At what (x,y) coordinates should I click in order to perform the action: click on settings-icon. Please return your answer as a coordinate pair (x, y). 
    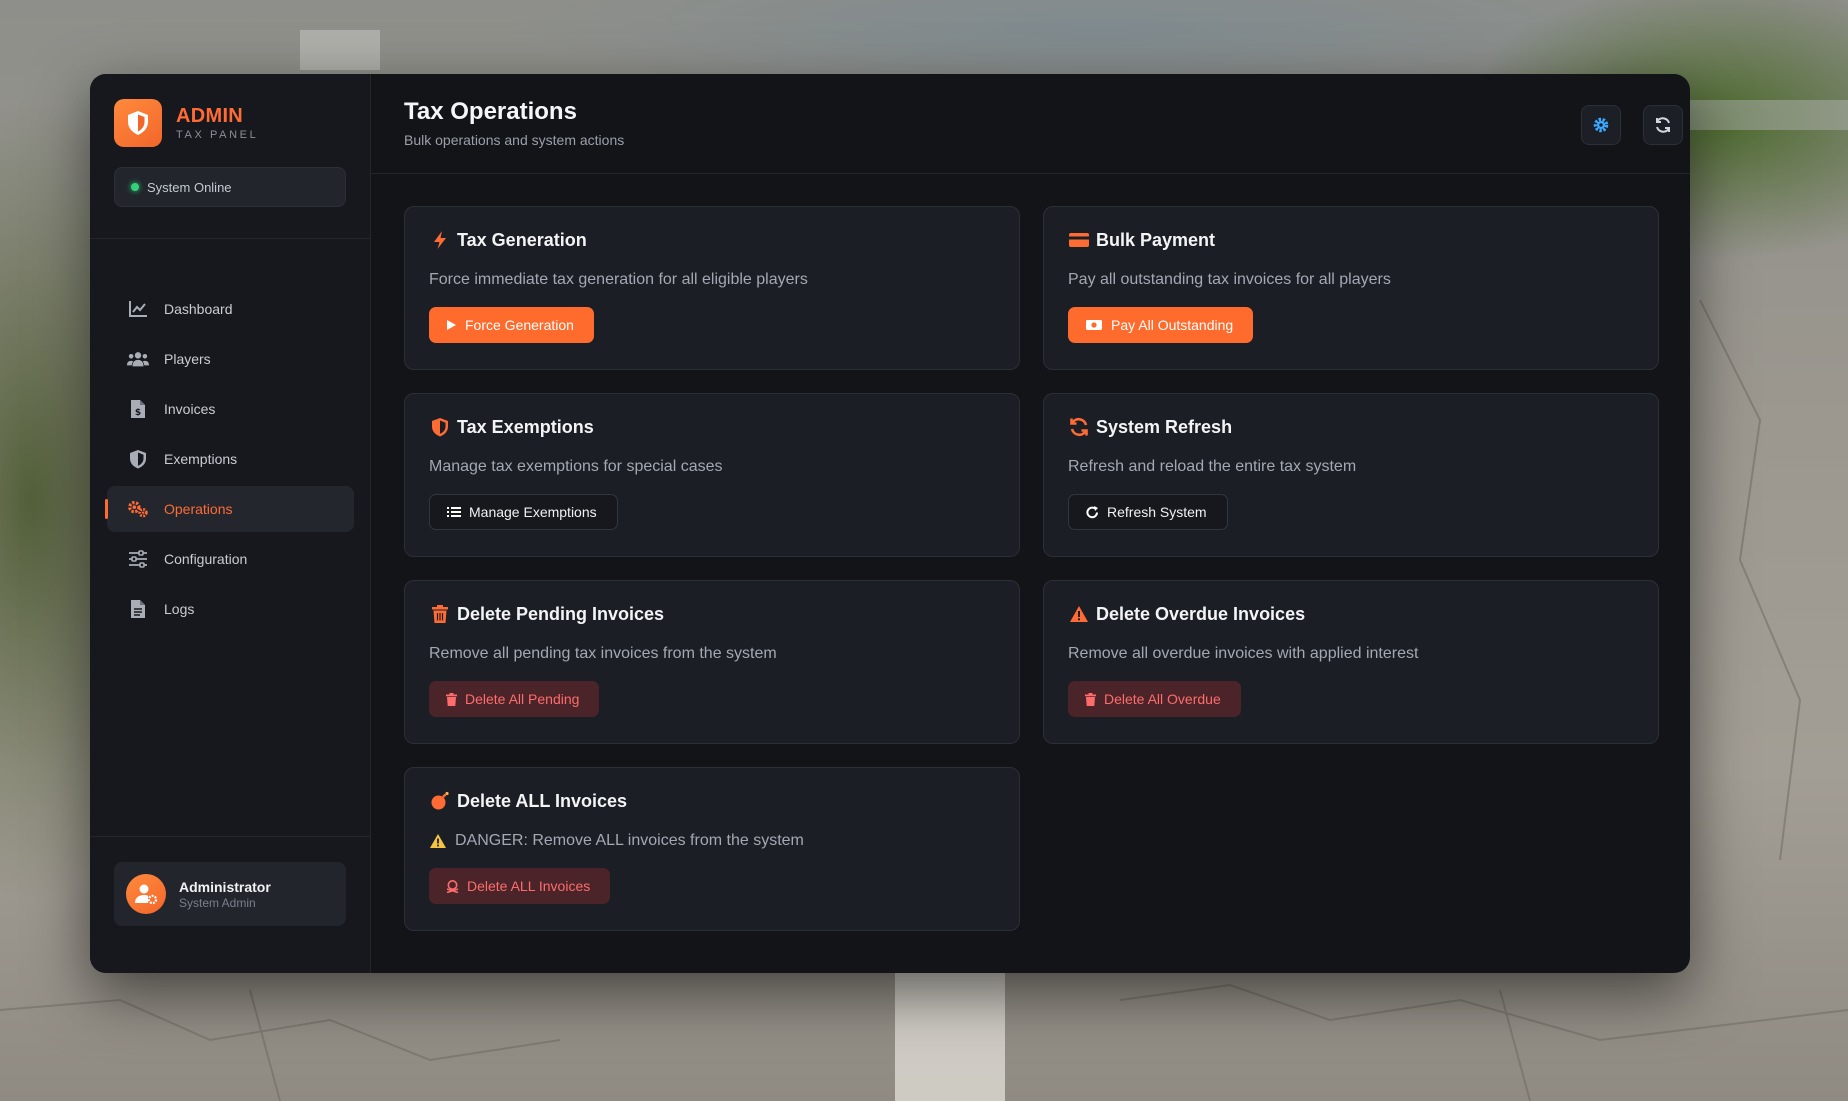
    Looking at the image, I should click on (1601, 125).